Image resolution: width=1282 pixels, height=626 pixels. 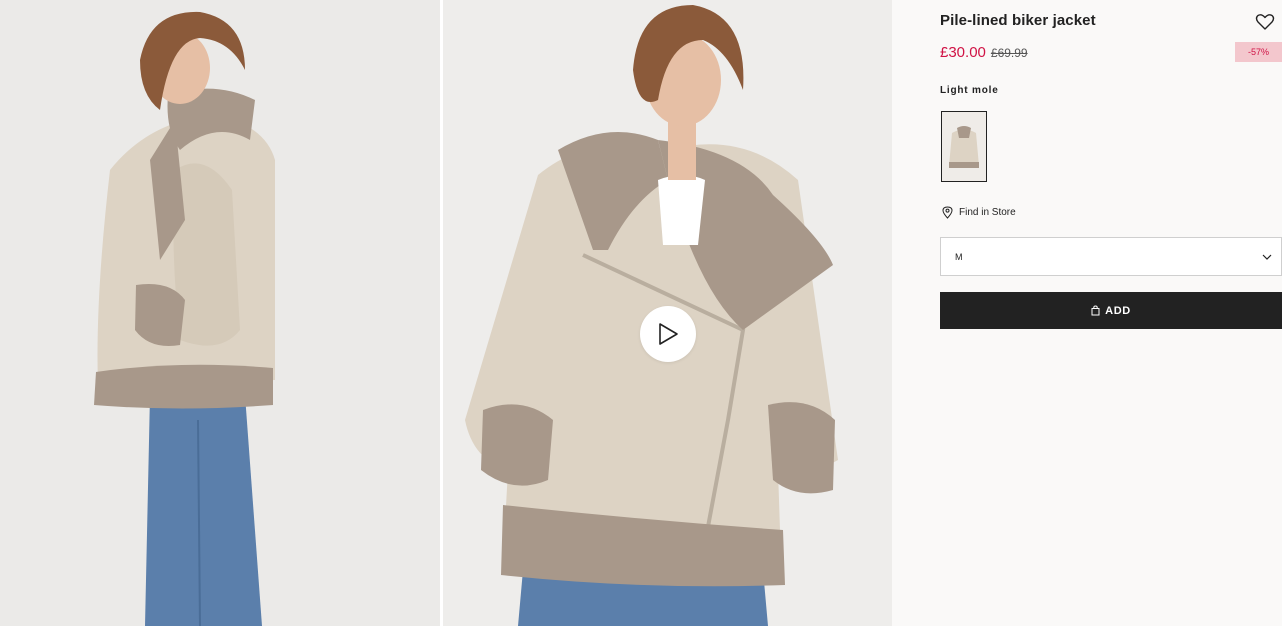 What do you see at coordinates (1258, 52) in the screenshot?
I see `discount-badge: -57%` at bounding box center [1258, 52].